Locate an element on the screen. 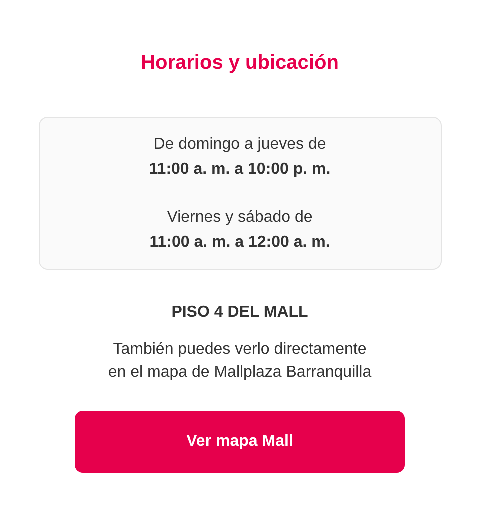 The height and width of the screenshot is (520, 480). section-title: Horarios y ubicación is located at coordinates (240, 63).